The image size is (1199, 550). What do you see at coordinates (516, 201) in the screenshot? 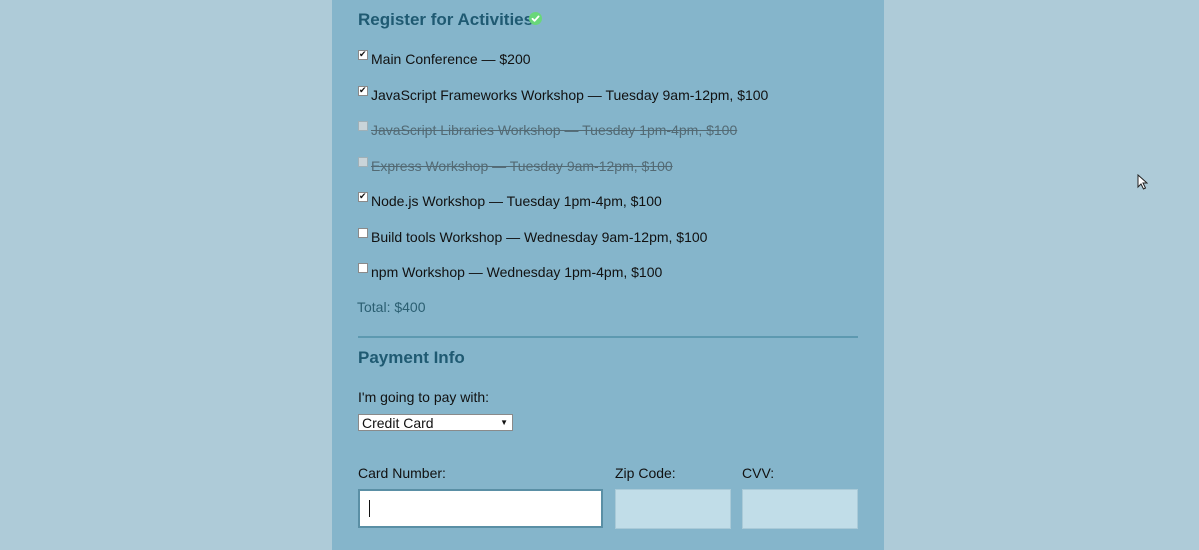
I see `activity-label: Node.js Workshop — Tuesday 1pm-4pm, $100` at bounding box center [516, 201].